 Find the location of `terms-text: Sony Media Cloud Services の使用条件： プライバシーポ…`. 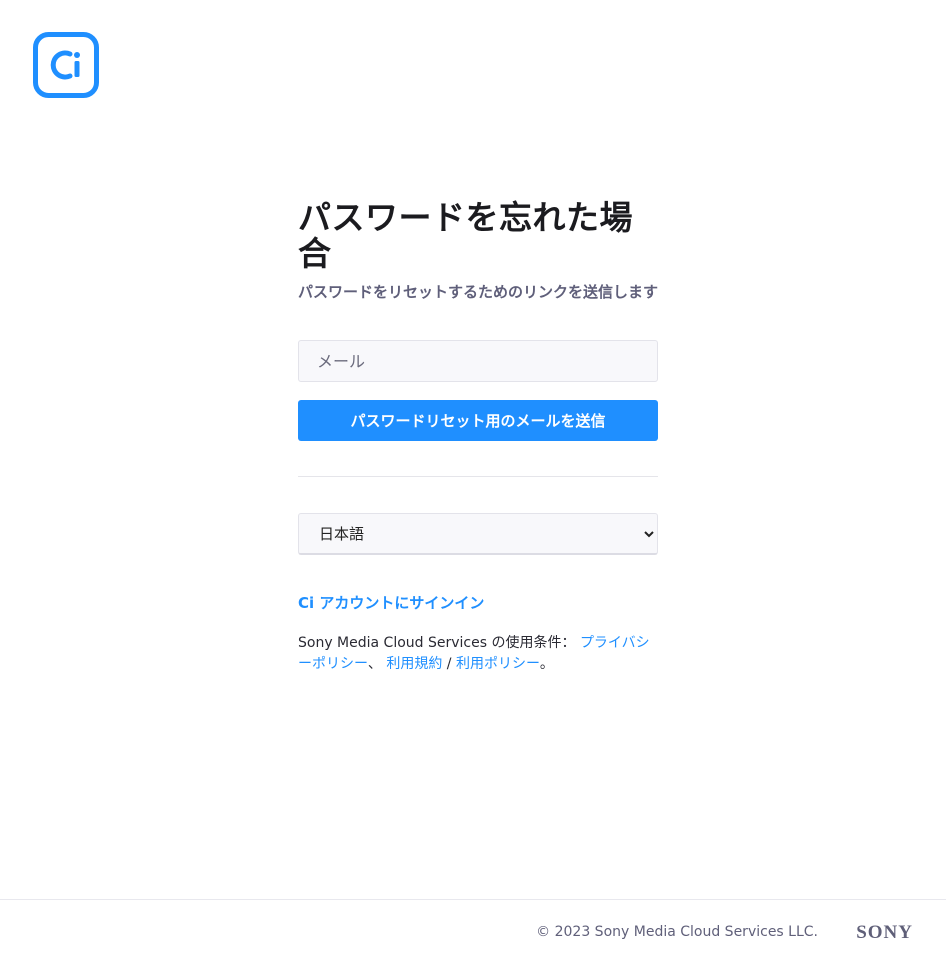

terms-text: Sony Media Cloud Services の使用条件： プライバシーポ… is located at coordinates (478, 654).